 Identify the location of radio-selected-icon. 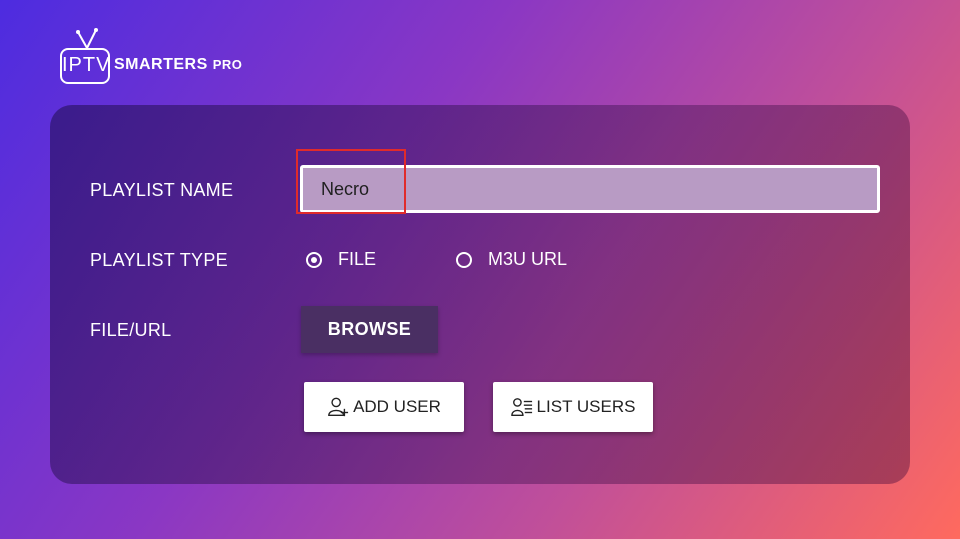
(314, 259).